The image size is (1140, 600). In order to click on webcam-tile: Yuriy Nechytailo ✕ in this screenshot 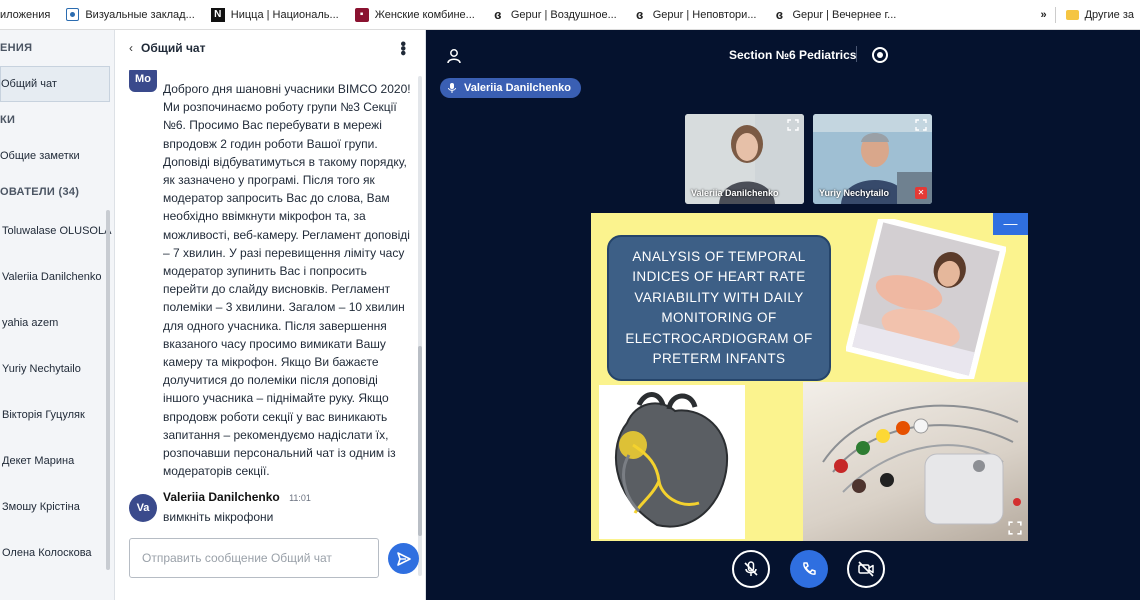, I will do `click(872, 159)`.